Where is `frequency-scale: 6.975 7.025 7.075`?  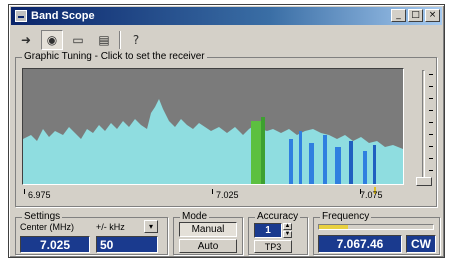 frequency-scale: 6.975 7.025 7.075 is located at coordinates (213, 195).